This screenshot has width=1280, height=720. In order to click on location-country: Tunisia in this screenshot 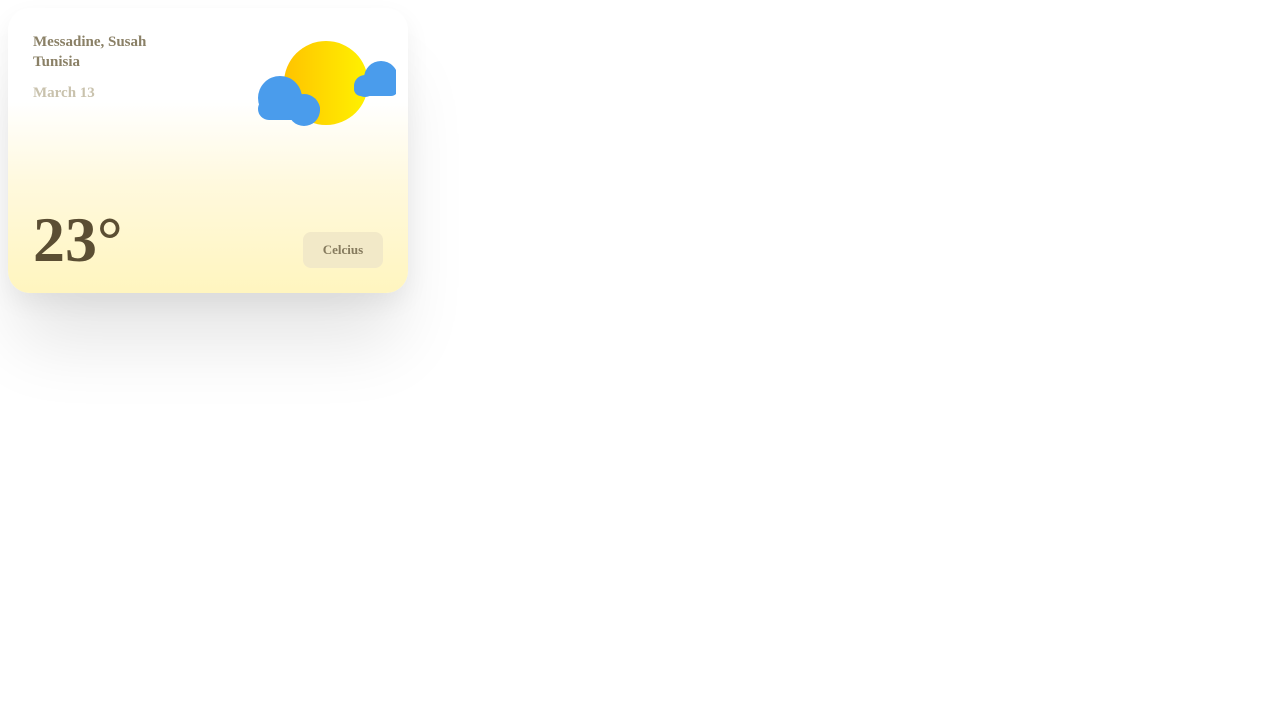, I will do `click(56, 62)`.